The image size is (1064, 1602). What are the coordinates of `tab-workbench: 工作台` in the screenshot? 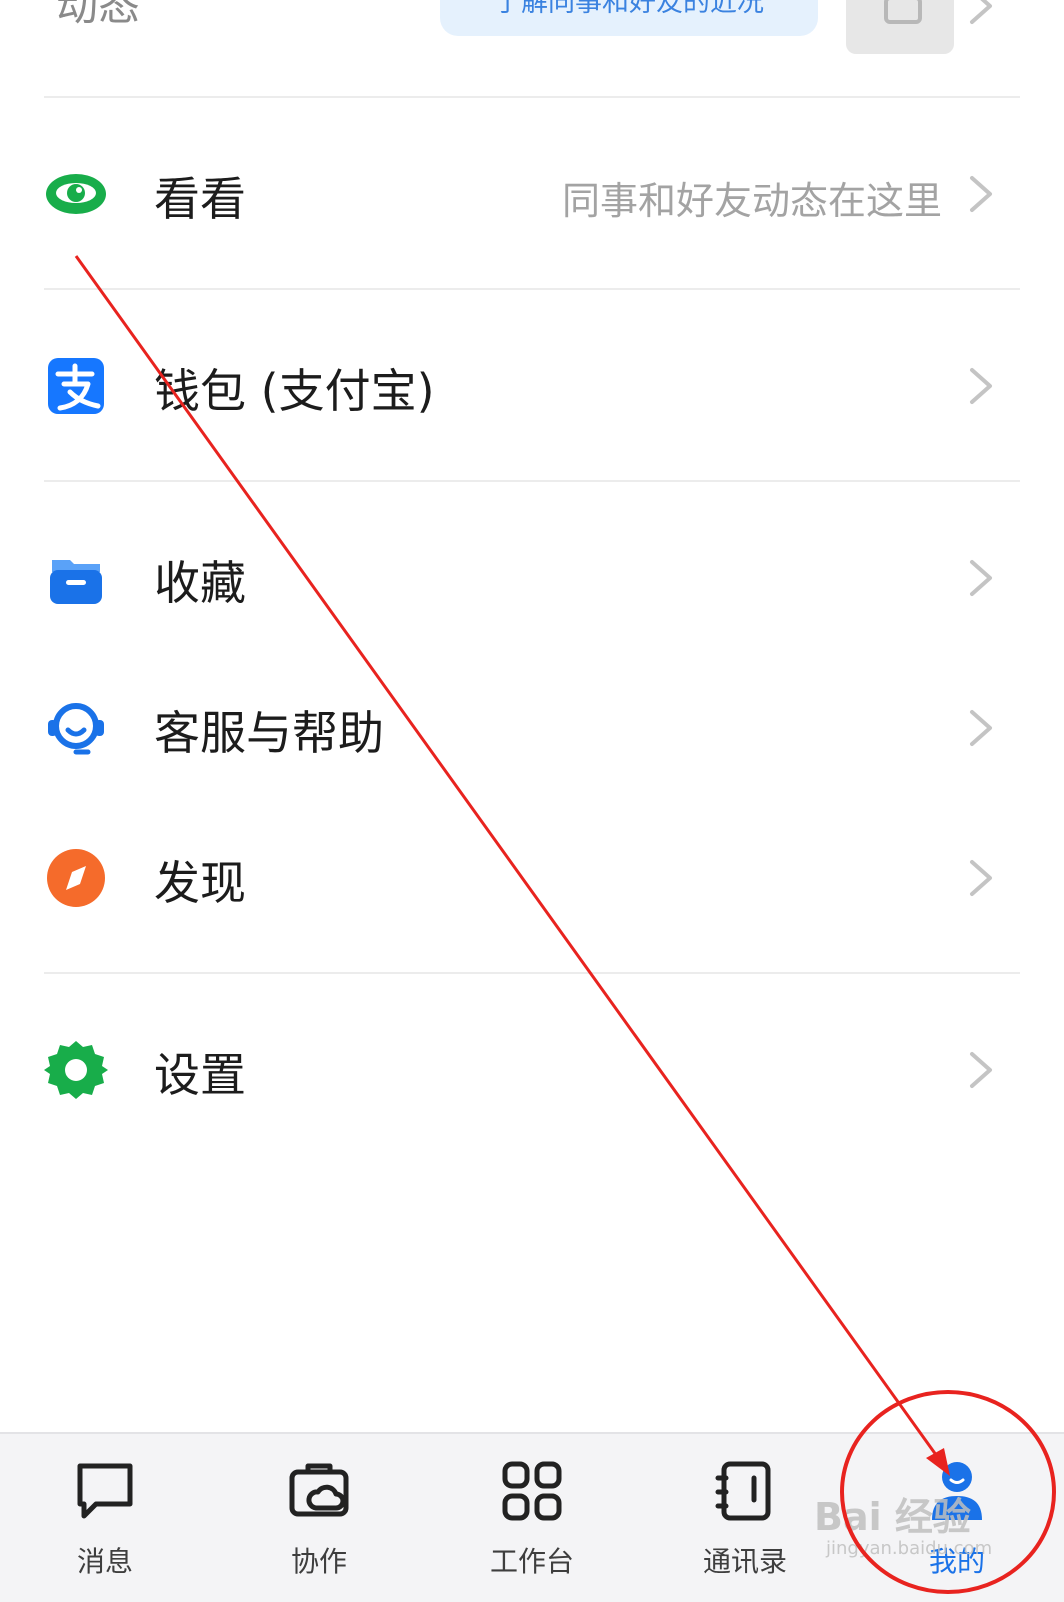 It's located at (532, 1518).